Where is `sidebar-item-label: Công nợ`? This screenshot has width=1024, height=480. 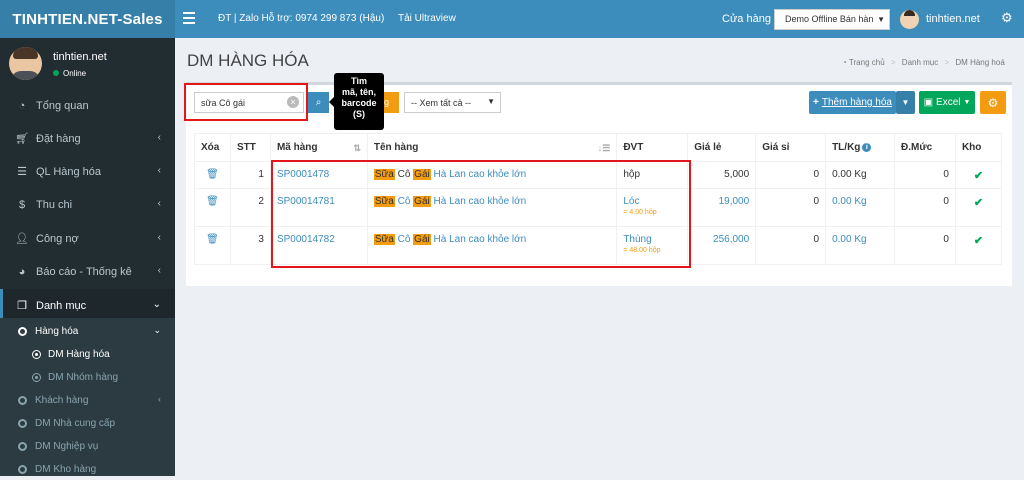
sidebar-item-label: Công nợ is located at coordinates (57, 238).